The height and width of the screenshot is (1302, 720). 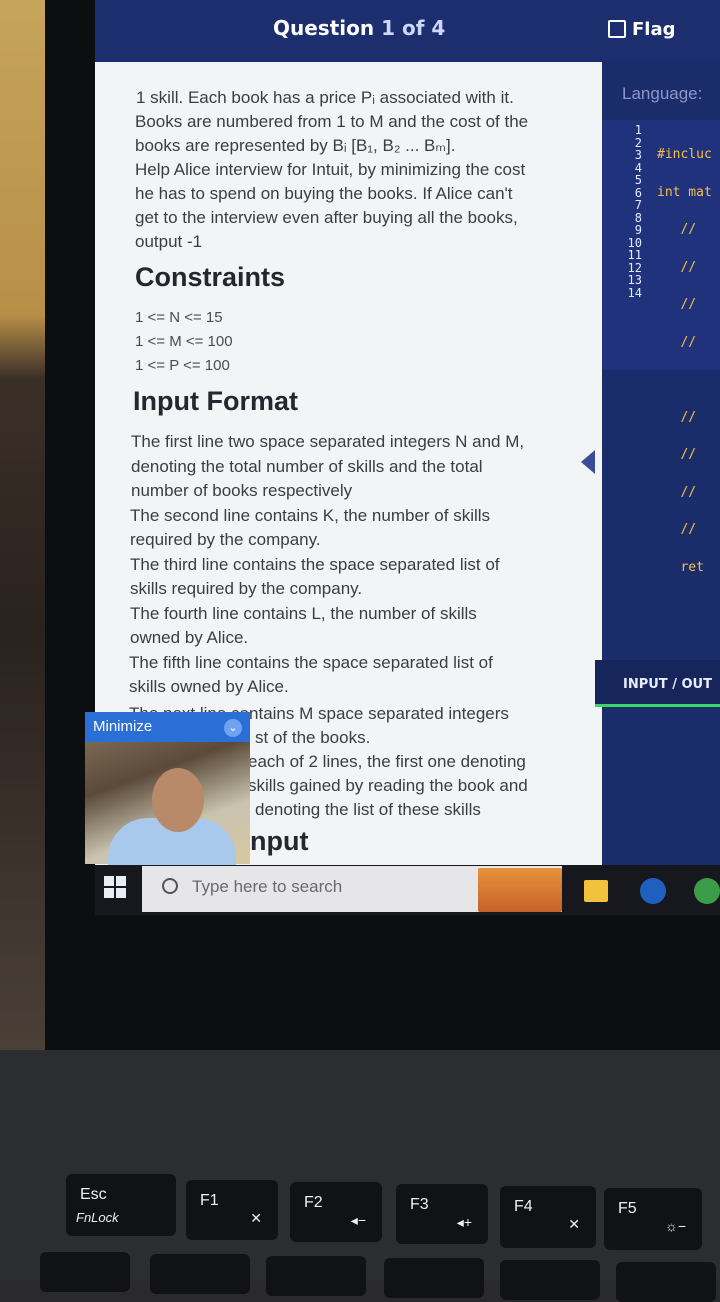 I want to click on constraints-heading: Constraints, so click(x=210, y=277).